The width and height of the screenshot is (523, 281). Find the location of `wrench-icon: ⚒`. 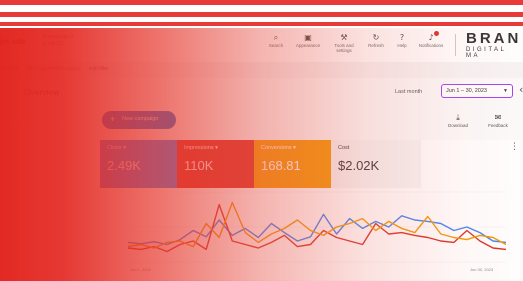

wrench-icon: ⚒ is located at coordinates (344, 37).